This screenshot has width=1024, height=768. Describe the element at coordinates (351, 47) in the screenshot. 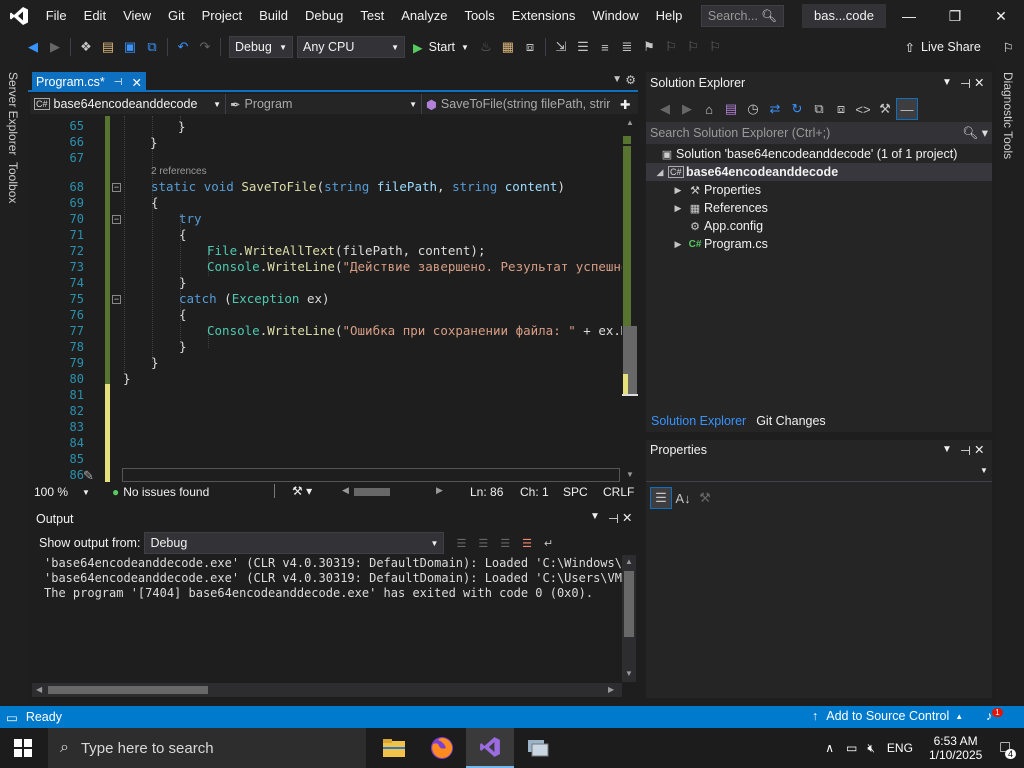

I see `platform-select: Any CPU ▼` at that location.